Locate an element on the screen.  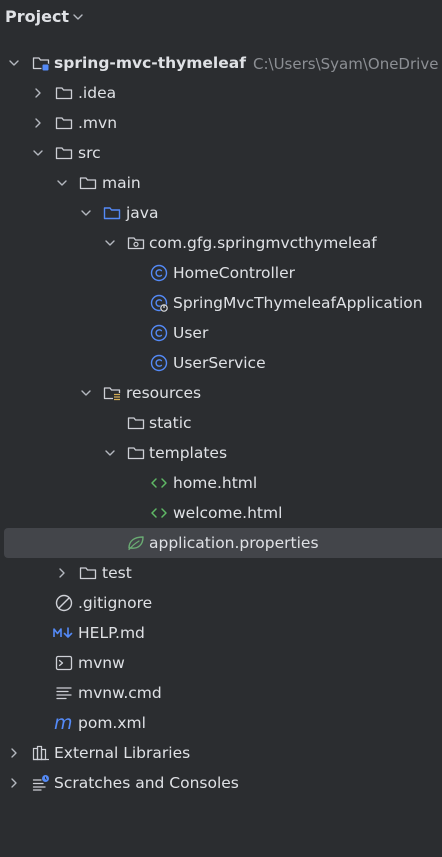
tree-item-label: resources is located at coordinates (164, 393).